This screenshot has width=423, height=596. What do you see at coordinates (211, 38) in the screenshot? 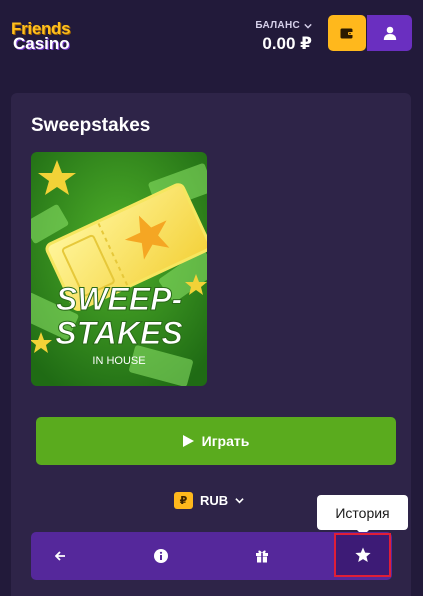
I see `header: Friends Casino БАЛАНС 0.00 ₽` at bounding box center [211, 38].